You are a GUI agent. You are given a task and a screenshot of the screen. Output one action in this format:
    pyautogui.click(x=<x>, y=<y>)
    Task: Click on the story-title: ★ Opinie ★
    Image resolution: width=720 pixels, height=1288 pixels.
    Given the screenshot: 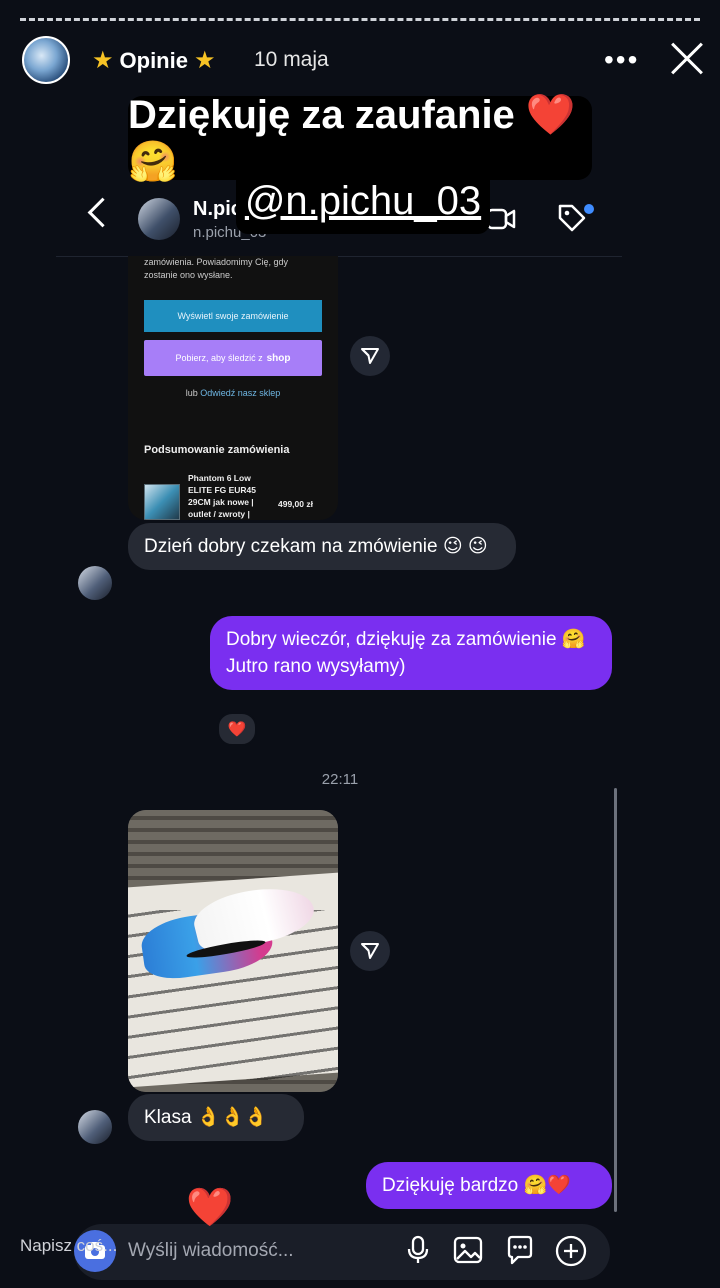 What is the action you would take?
    pyautogui.click(x=153, y=60)
    